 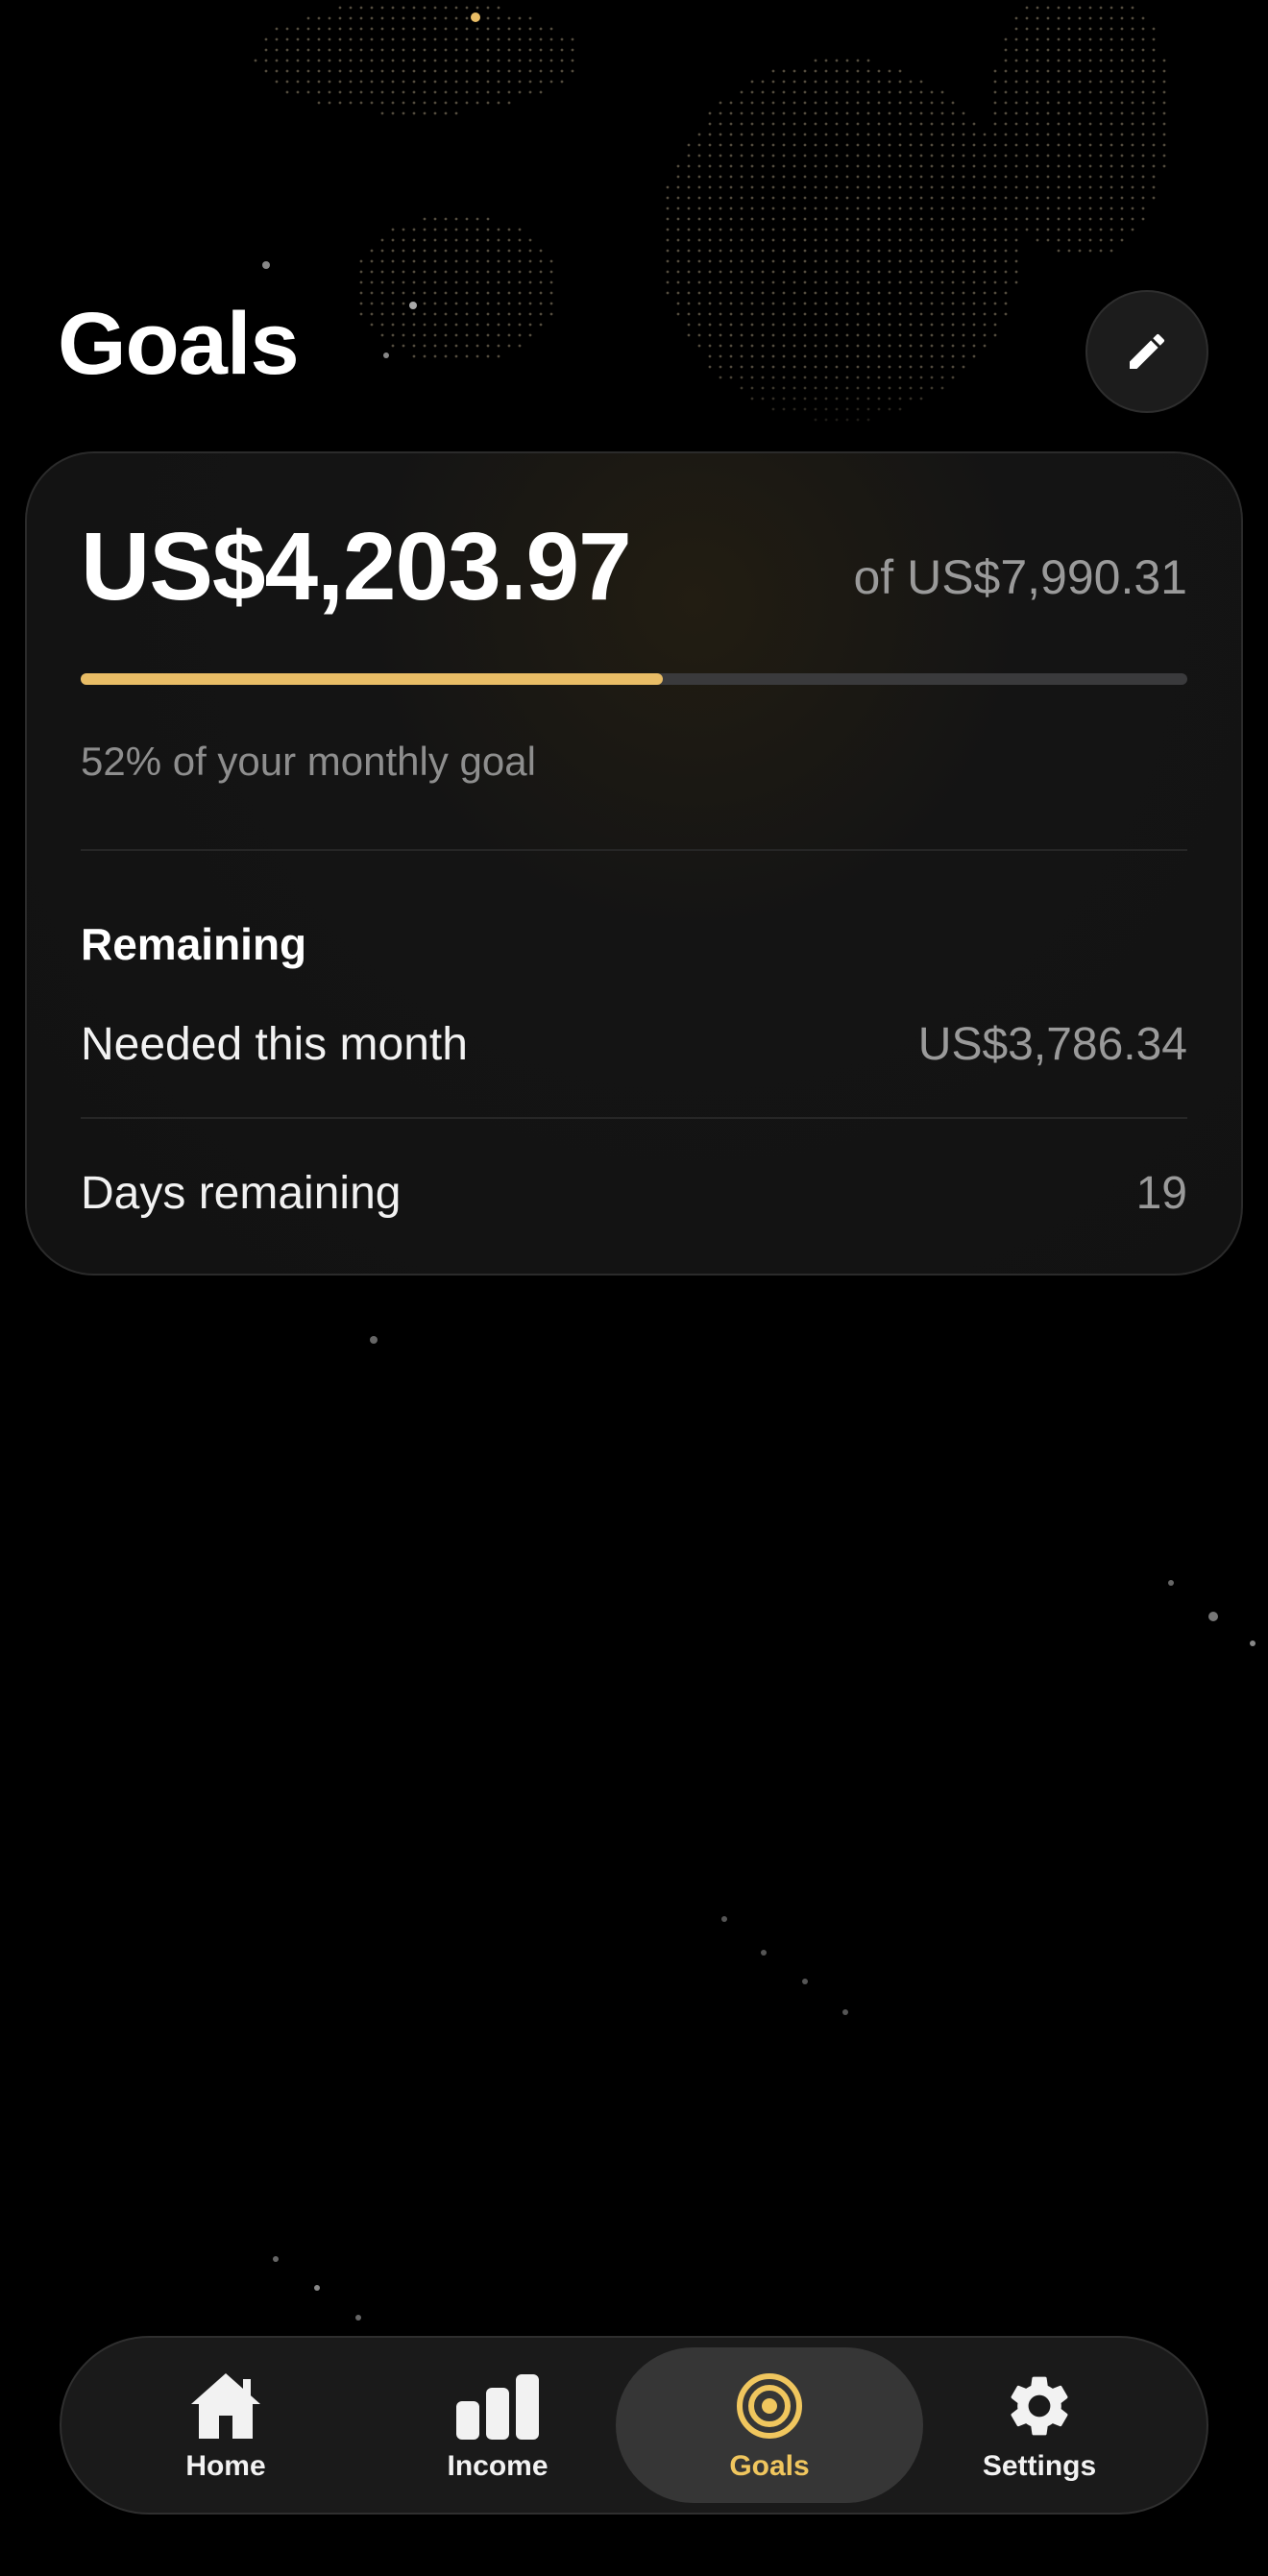 What do you see at coordinates (308, 761) in the screenshot?
I see `progress-caption: 52% of your monthly goal` at bounding box center [308, 761].